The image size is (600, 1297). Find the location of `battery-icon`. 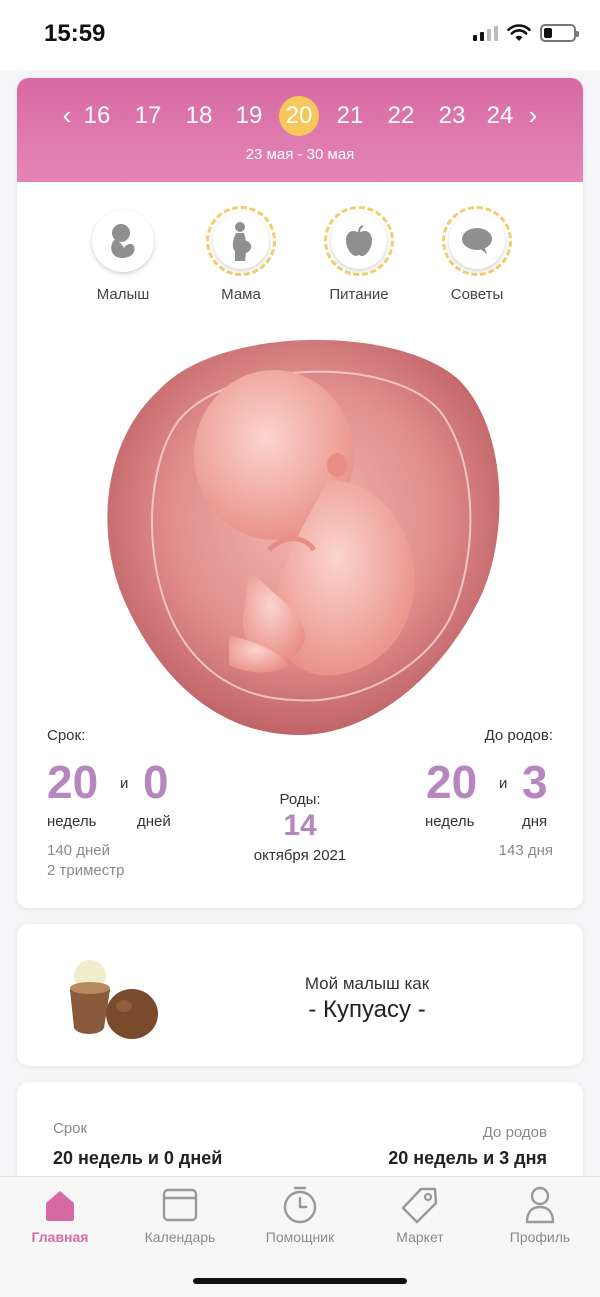

battery-icon is located at coordinates (559, 33).